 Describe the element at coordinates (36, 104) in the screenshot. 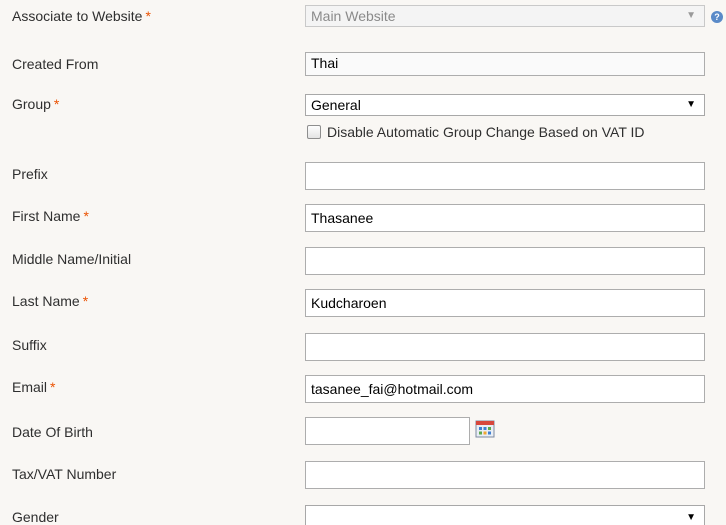

I see `group-label: Group *` at that location.